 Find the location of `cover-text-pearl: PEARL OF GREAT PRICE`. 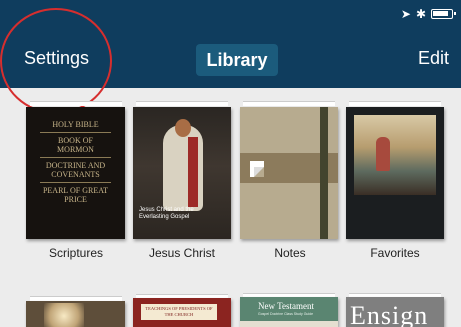

cover-text-pearl: PEARL OF GREAT PRICE is located at coordinates (75, 195).